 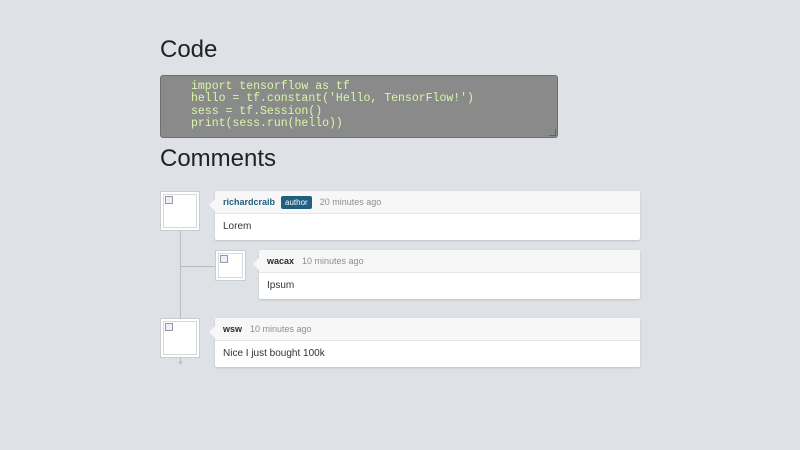 What do you see at coordinates (270, 86) in the screenshot?
I see `code-line: import tensorflow as tf` at bounding box center [270, 86].